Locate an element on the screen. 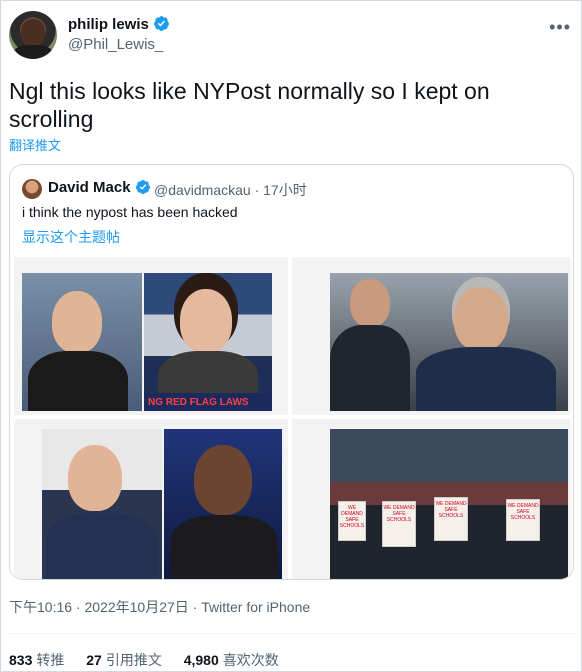 The width and height of the screenshot is (582, 672). quoted-avatar is located at coordinates (32, 189).